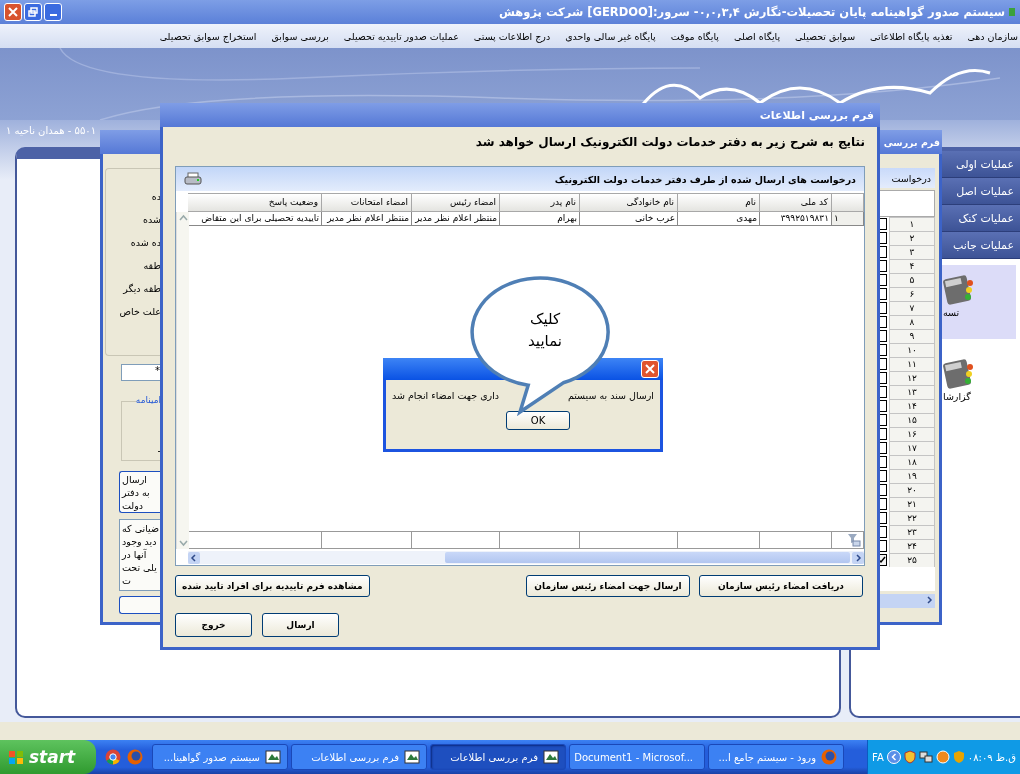  I want to click on minimize-icon, so click(53, 15).